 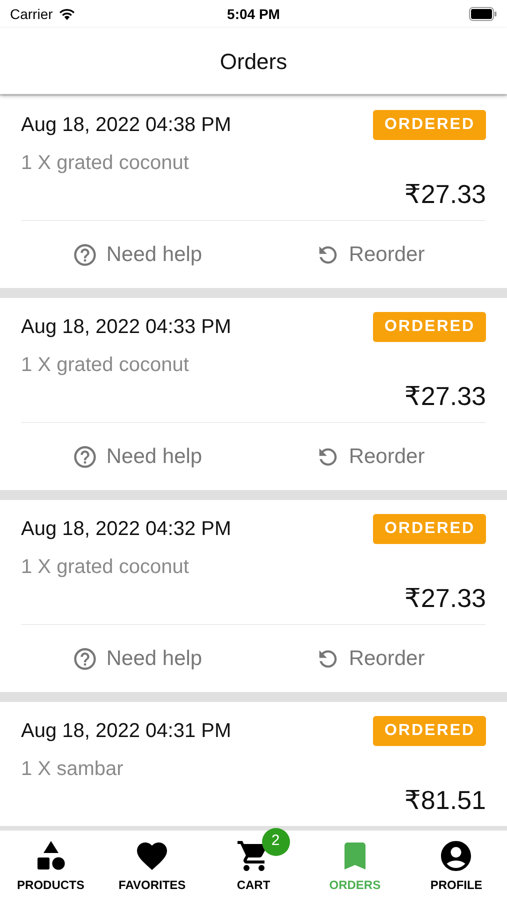 I want to click on order-date: Aug 18, 2022 04:31 PM, so click(x=126, y=731).